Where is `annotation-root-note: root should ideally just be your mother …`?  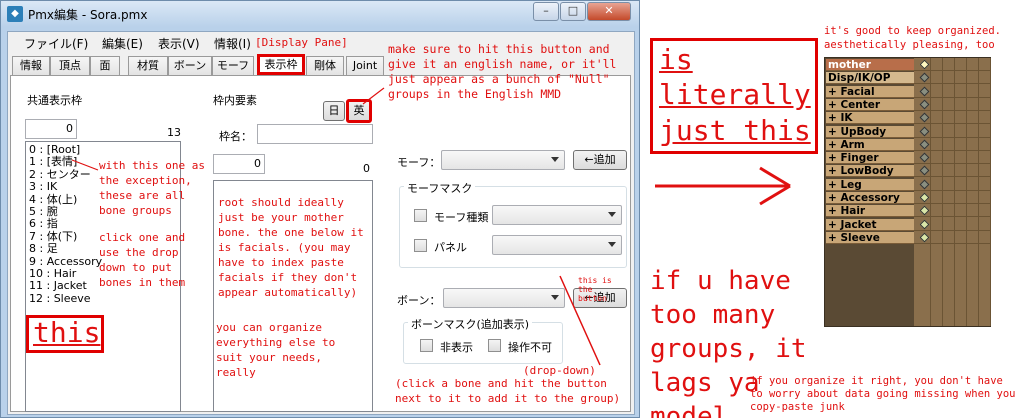 annotation-root-note: root should ideally just be your mother … is located at coordinates (291, 247).